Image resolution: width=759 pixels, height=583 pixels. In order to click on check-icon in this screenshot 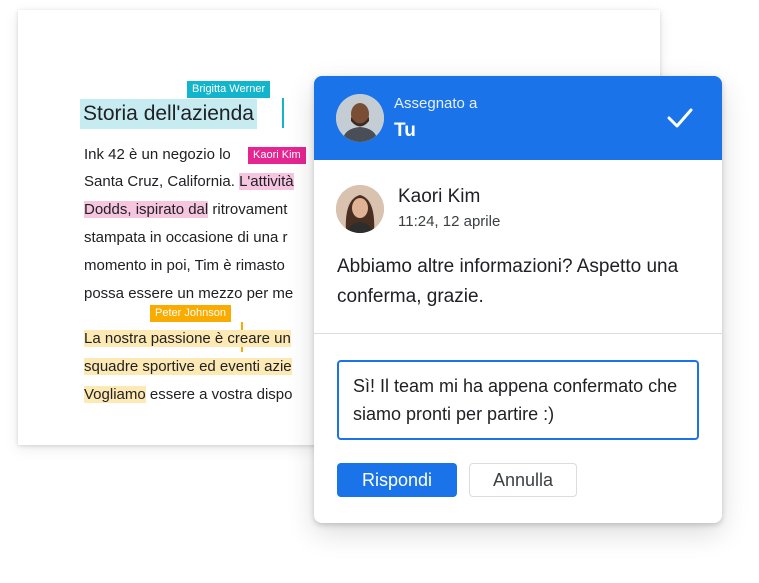, I will do `click(680, 118)`.